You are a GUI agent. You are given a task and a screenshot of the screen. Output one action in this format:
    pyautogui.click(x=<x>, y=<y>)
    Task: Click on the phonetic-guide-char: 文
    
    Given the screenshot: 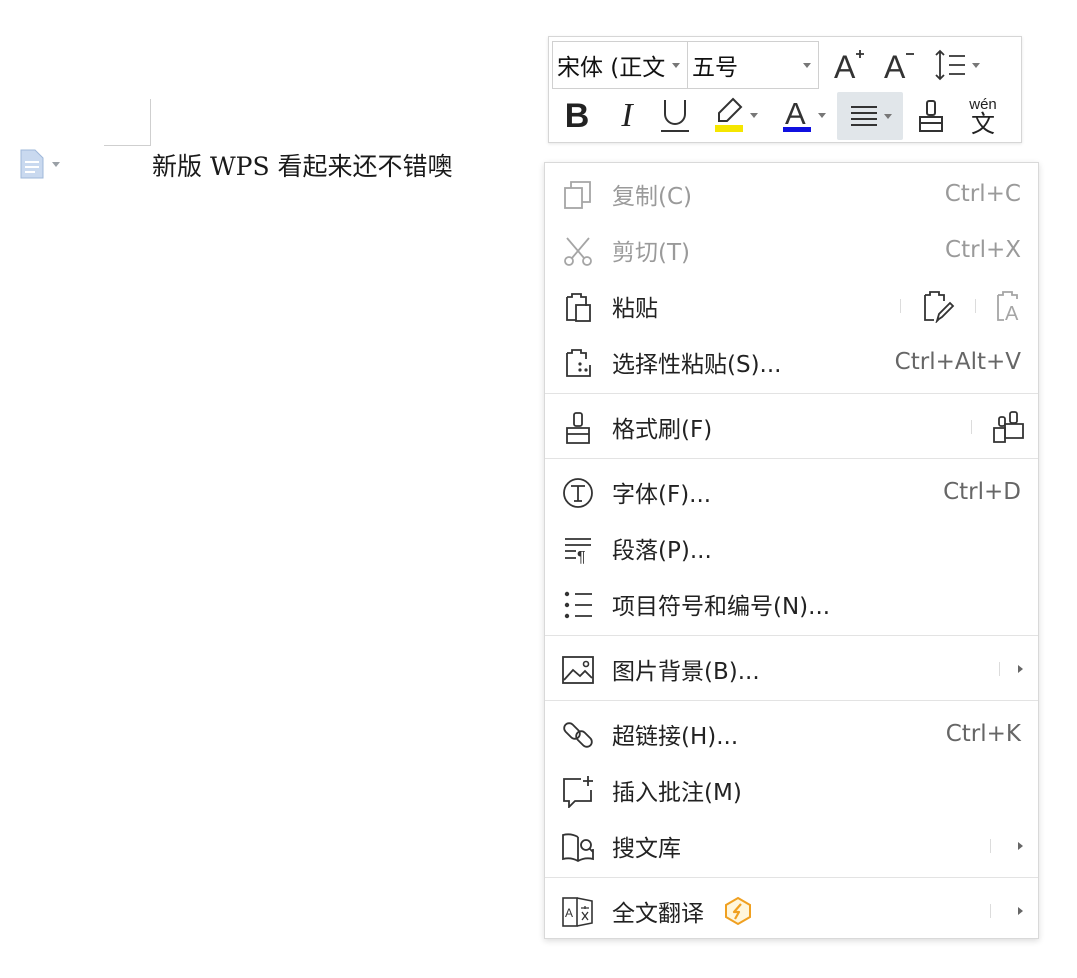 What is the action you would take?
    pyautogui.click(x=983, y=123)
    